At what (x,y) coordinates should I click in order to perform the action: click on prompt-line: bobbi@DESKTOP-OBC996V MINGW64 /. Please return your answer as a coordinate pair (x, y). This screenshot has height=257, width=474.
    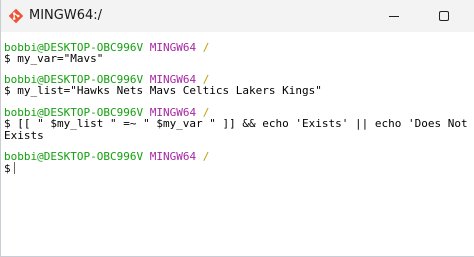
    Looking at the image, I should click on (106, 156).